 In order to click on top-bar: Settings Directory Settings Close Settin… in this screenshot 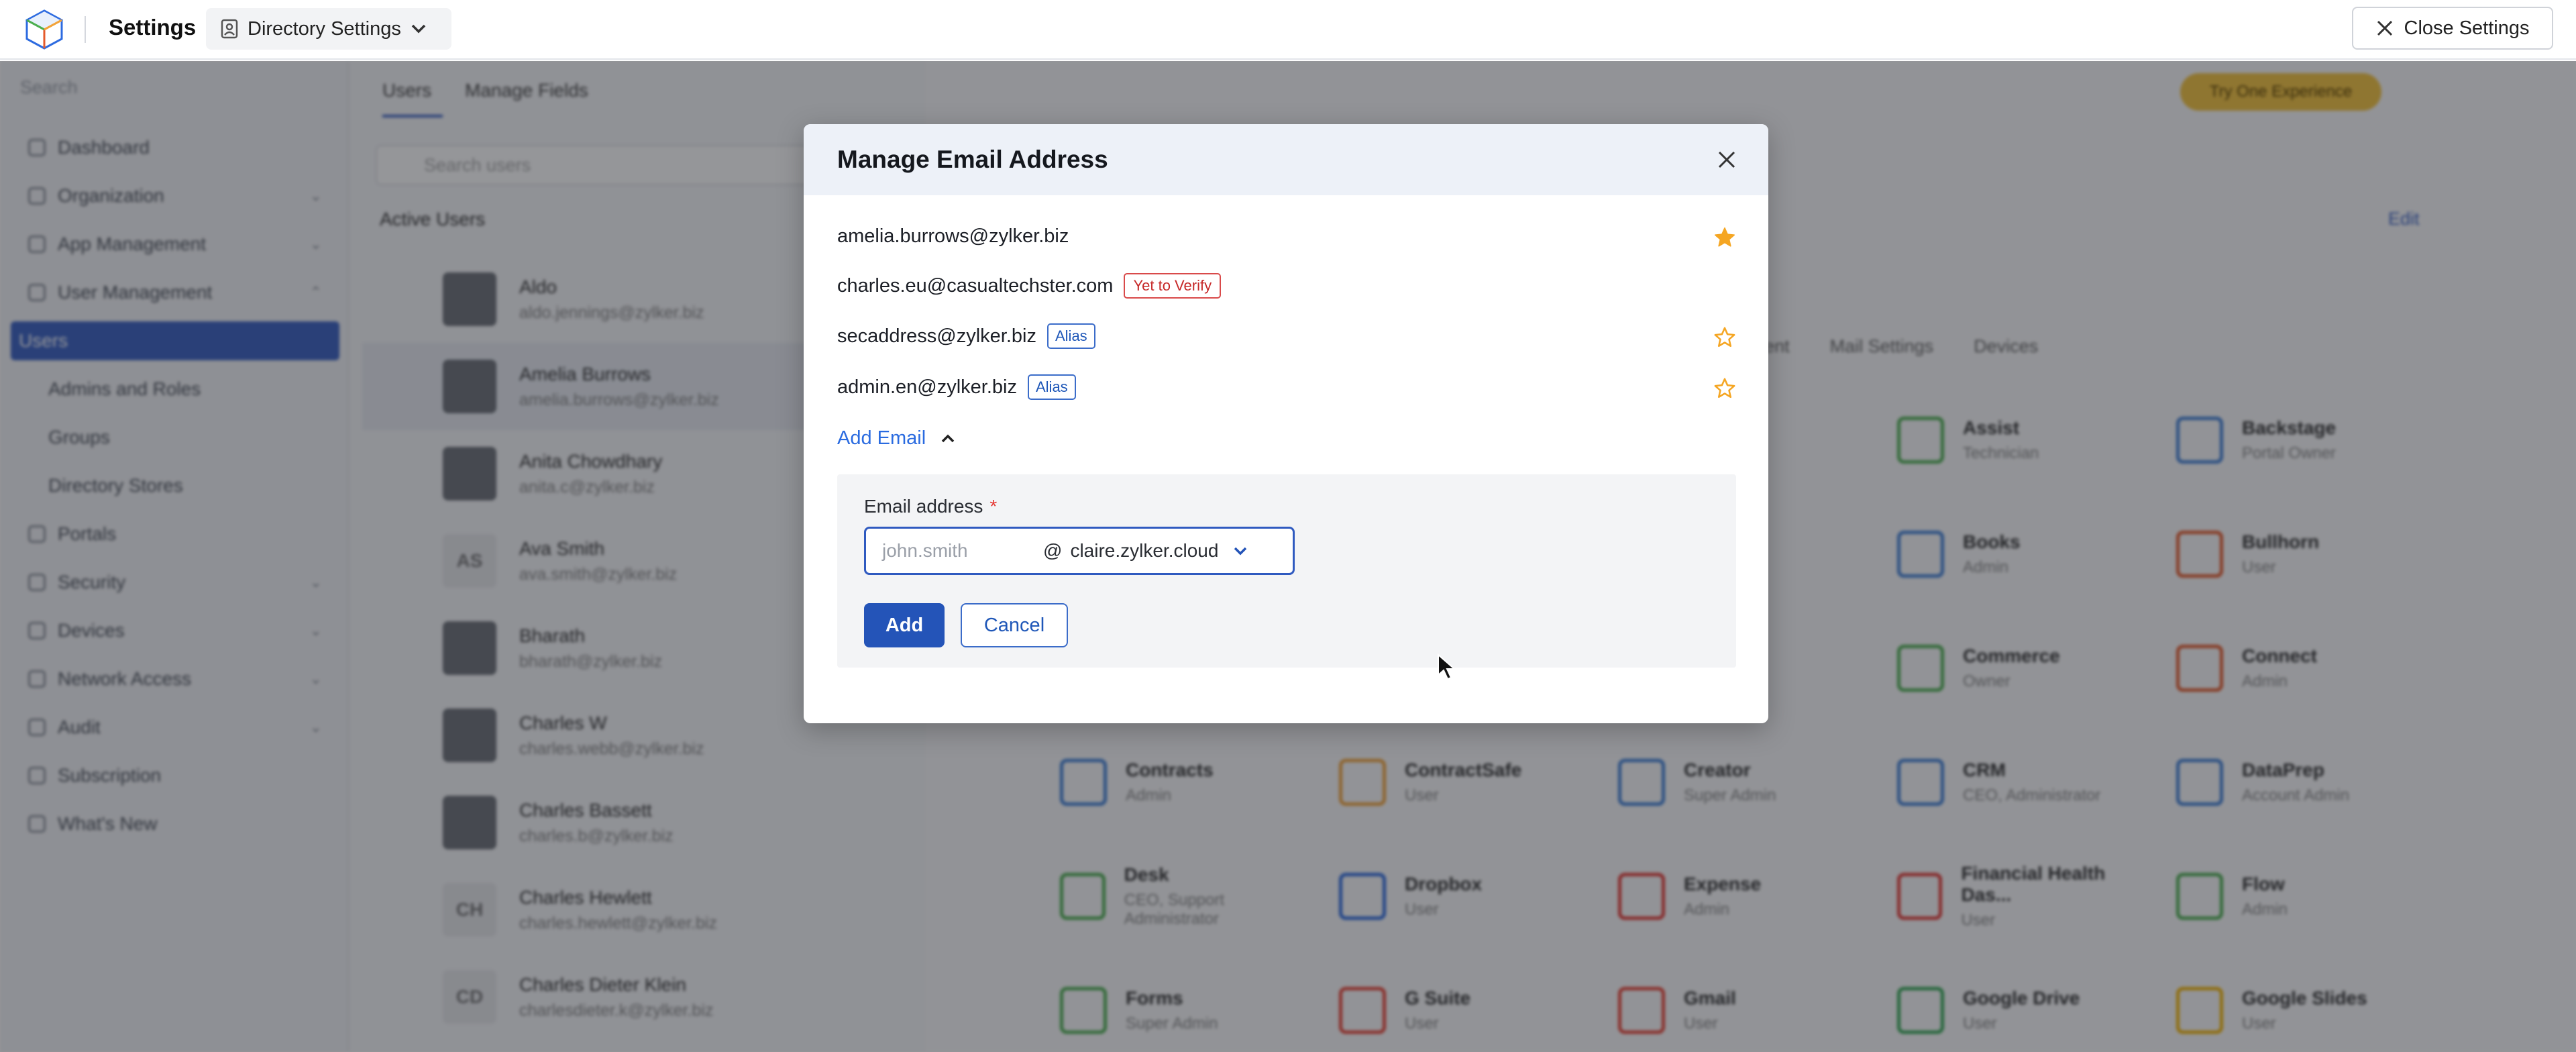, I will do `click(1288, 30)`.